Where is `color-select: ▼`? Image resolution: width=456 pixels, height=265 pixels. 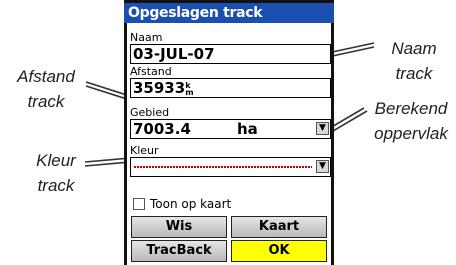
color-select: ▼ is located at coordinates (230, 167).